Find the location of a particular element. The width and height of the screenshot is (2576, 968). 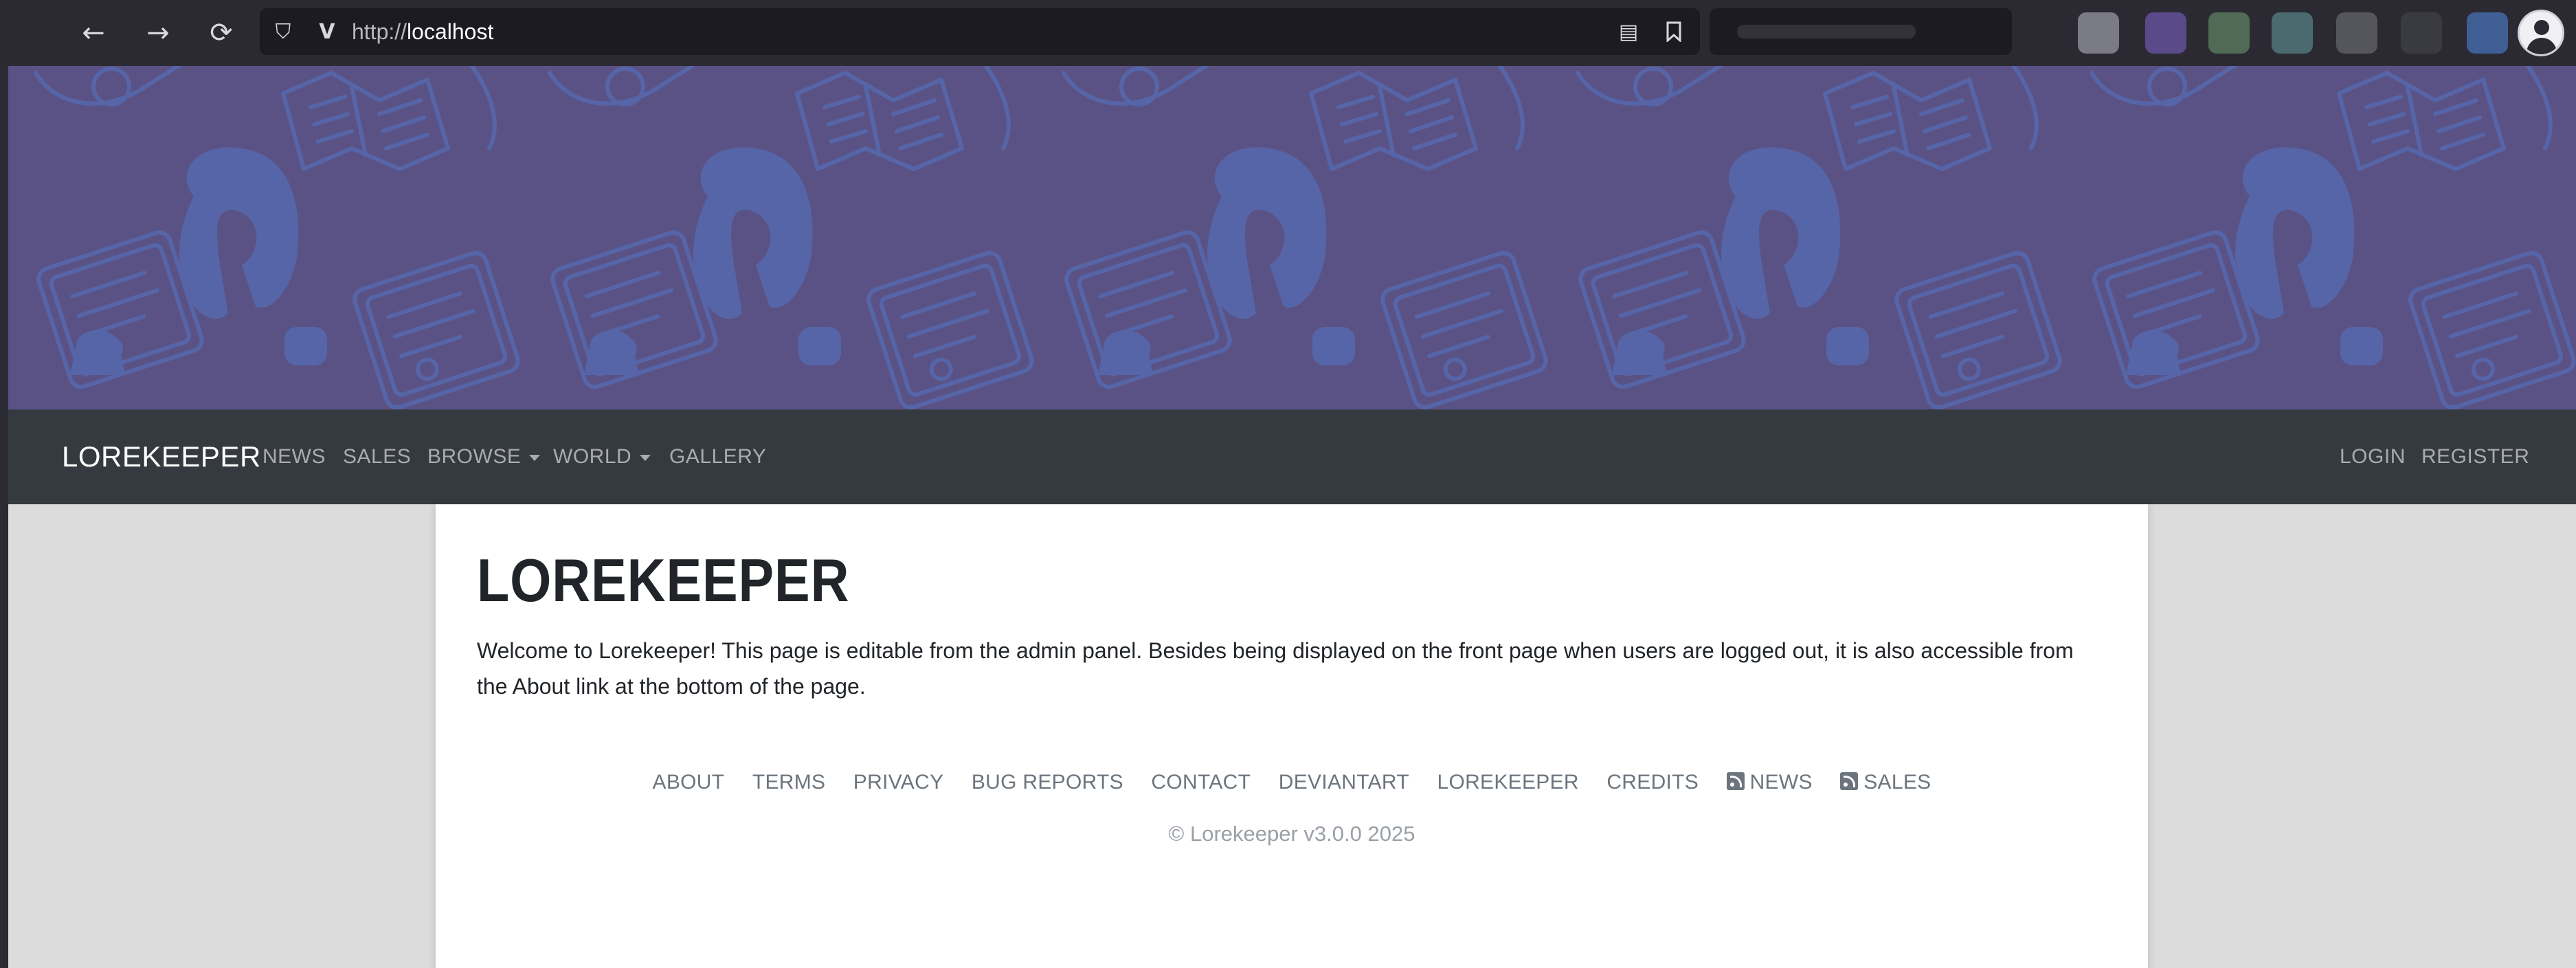

url-protocol: http:// is located at coordinates (379, 31).